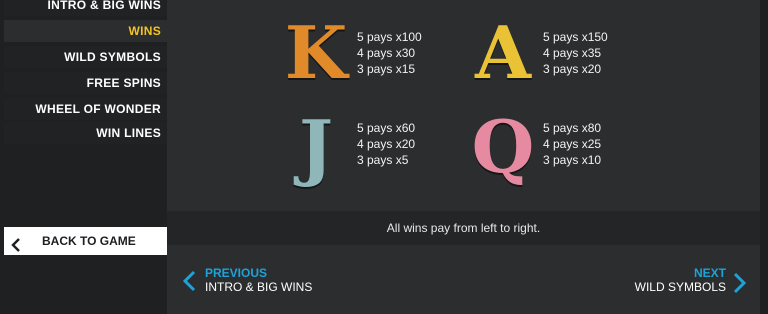 This screenshot has height=314, width=768. What do you see at coordinates (85, 31) in the screenshot?
I see `menu-item-wins: WINS` at bounding box center [85, 31].